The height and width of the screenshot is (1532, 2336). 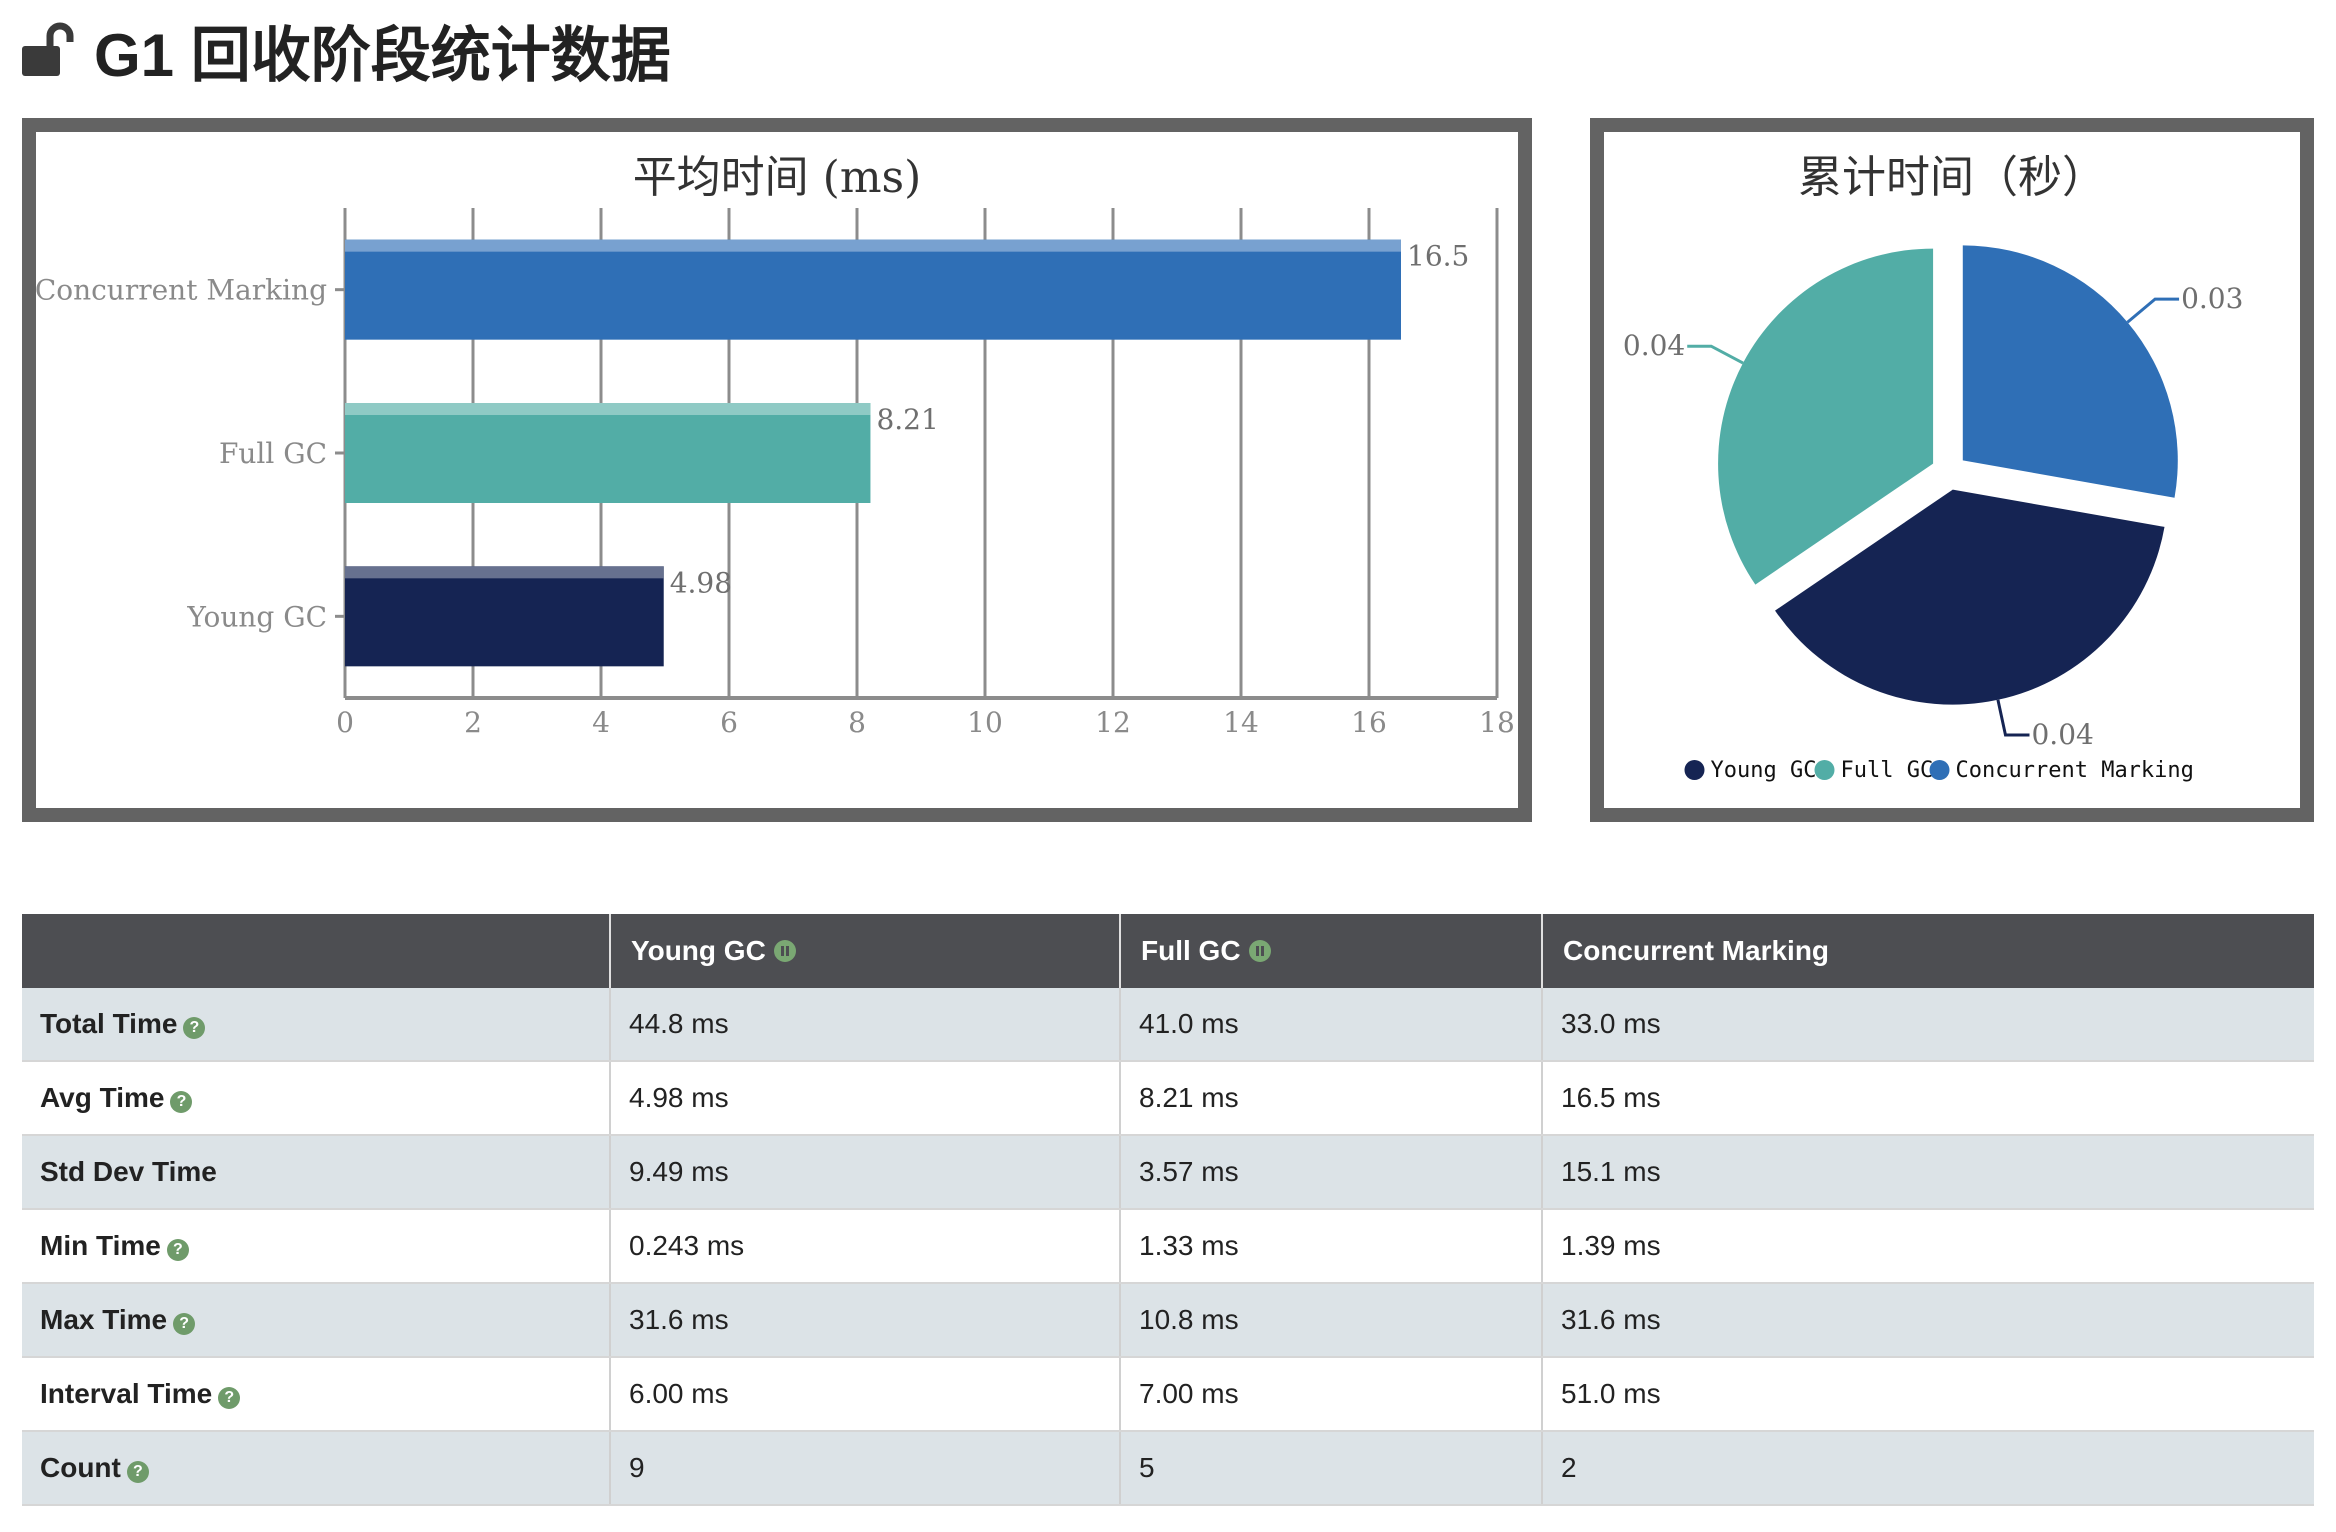 I want to click on table-cell: 9, so click(x=865, y=1468).